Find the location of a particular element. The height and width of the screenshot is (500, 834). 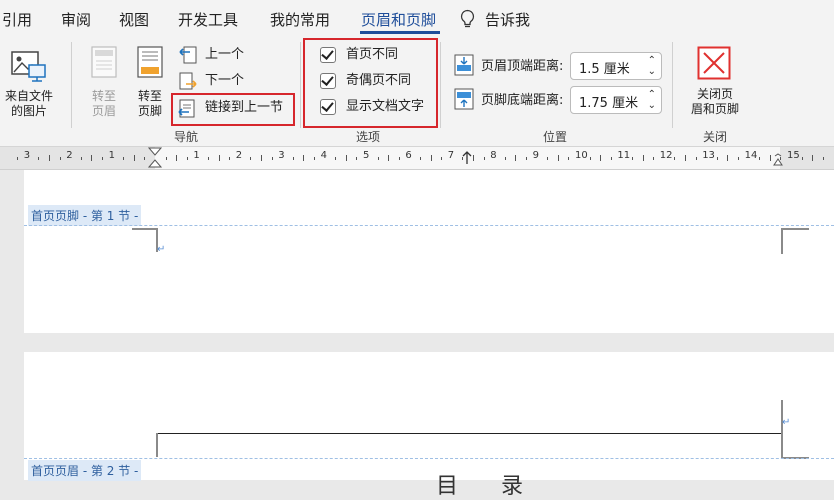

link-to-previous-label: 链接到上一节 is located at coordinates (244, 107).